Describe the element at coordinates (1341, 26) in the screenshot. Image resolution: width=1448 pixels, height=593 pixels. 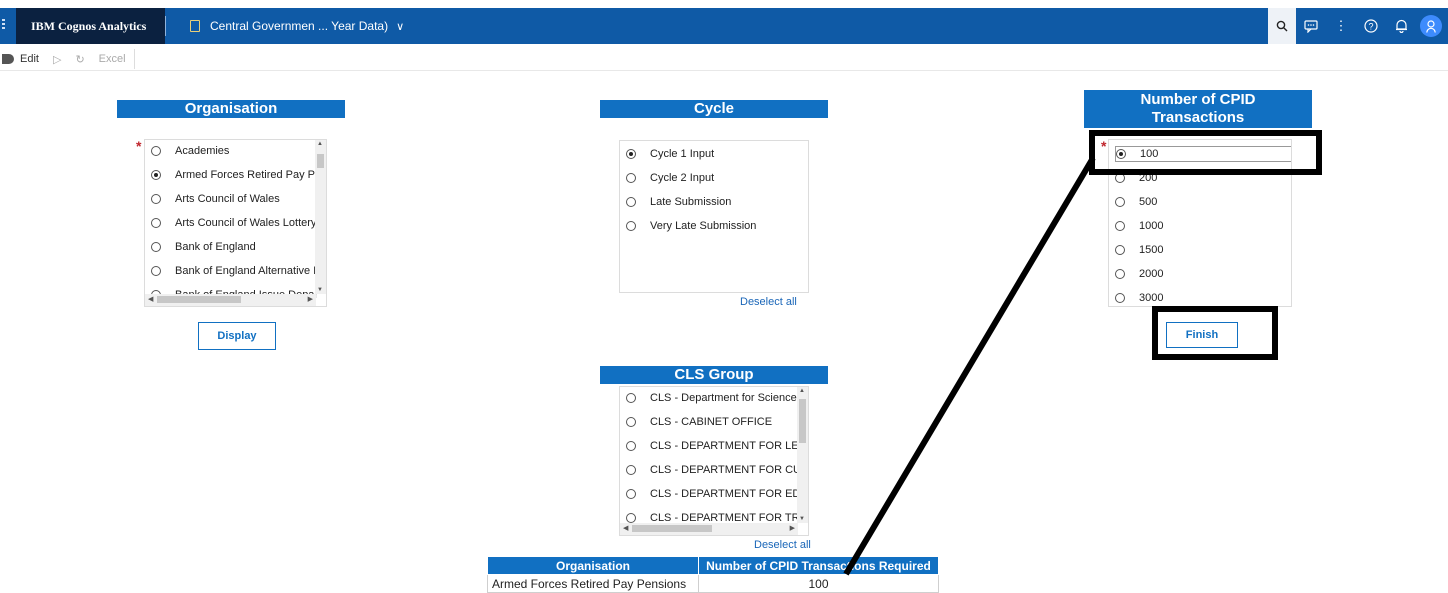
I see `overflow-icon: ⋮` at that location.